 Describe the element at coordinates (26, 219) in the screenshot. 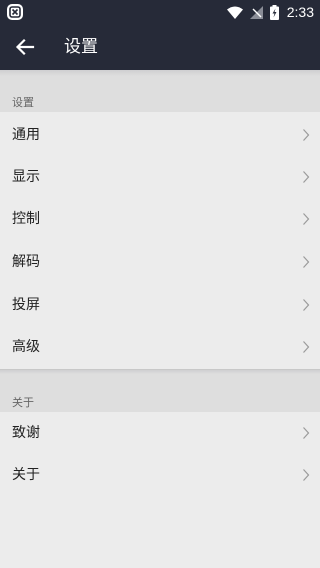

I see `list-item-label: 控制` at that location.